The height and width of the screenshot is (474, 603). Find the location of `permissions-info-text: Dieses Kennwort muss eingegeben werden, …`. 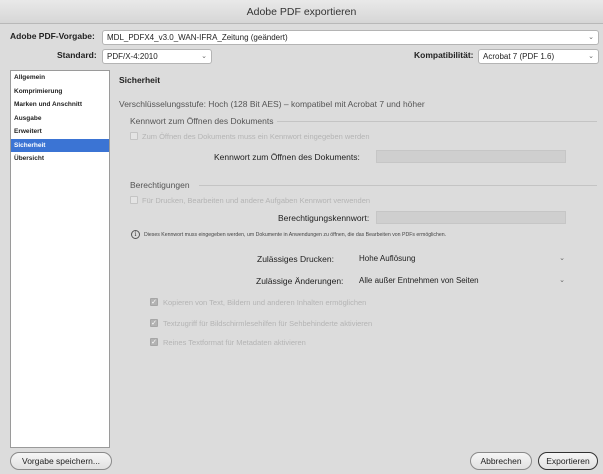

permissions-info-text: Dieses Kennwort muss eingegeben werden, … is located at coordinates (295, 235).